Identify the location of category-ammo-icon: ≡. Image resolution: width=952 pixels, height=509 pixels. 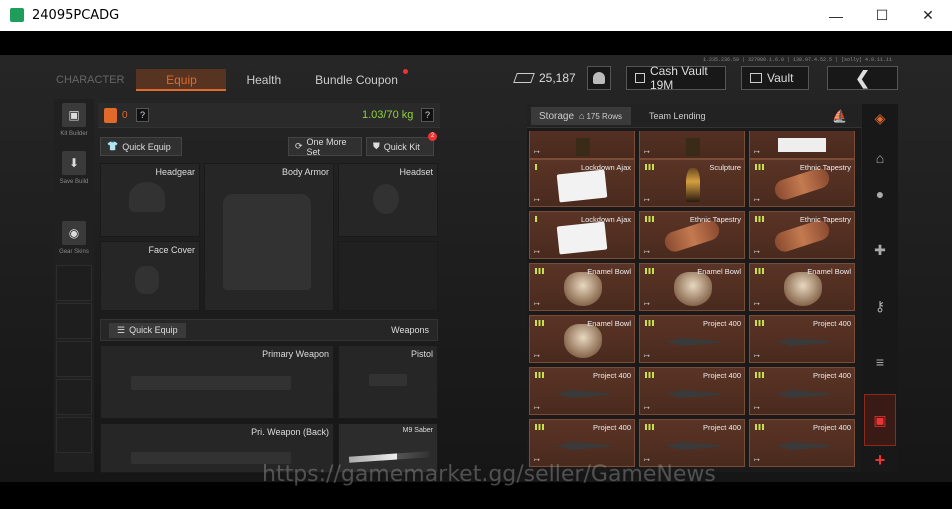
(880, 362).